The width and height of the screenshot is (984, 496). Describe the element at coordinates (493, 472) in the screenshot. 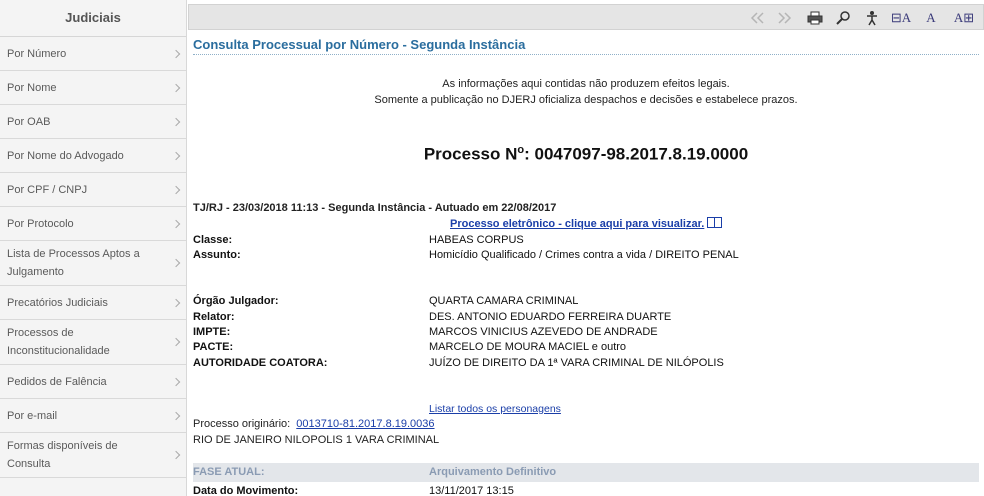

I see `phase-value: Arquivamento Definitivo` at that location.